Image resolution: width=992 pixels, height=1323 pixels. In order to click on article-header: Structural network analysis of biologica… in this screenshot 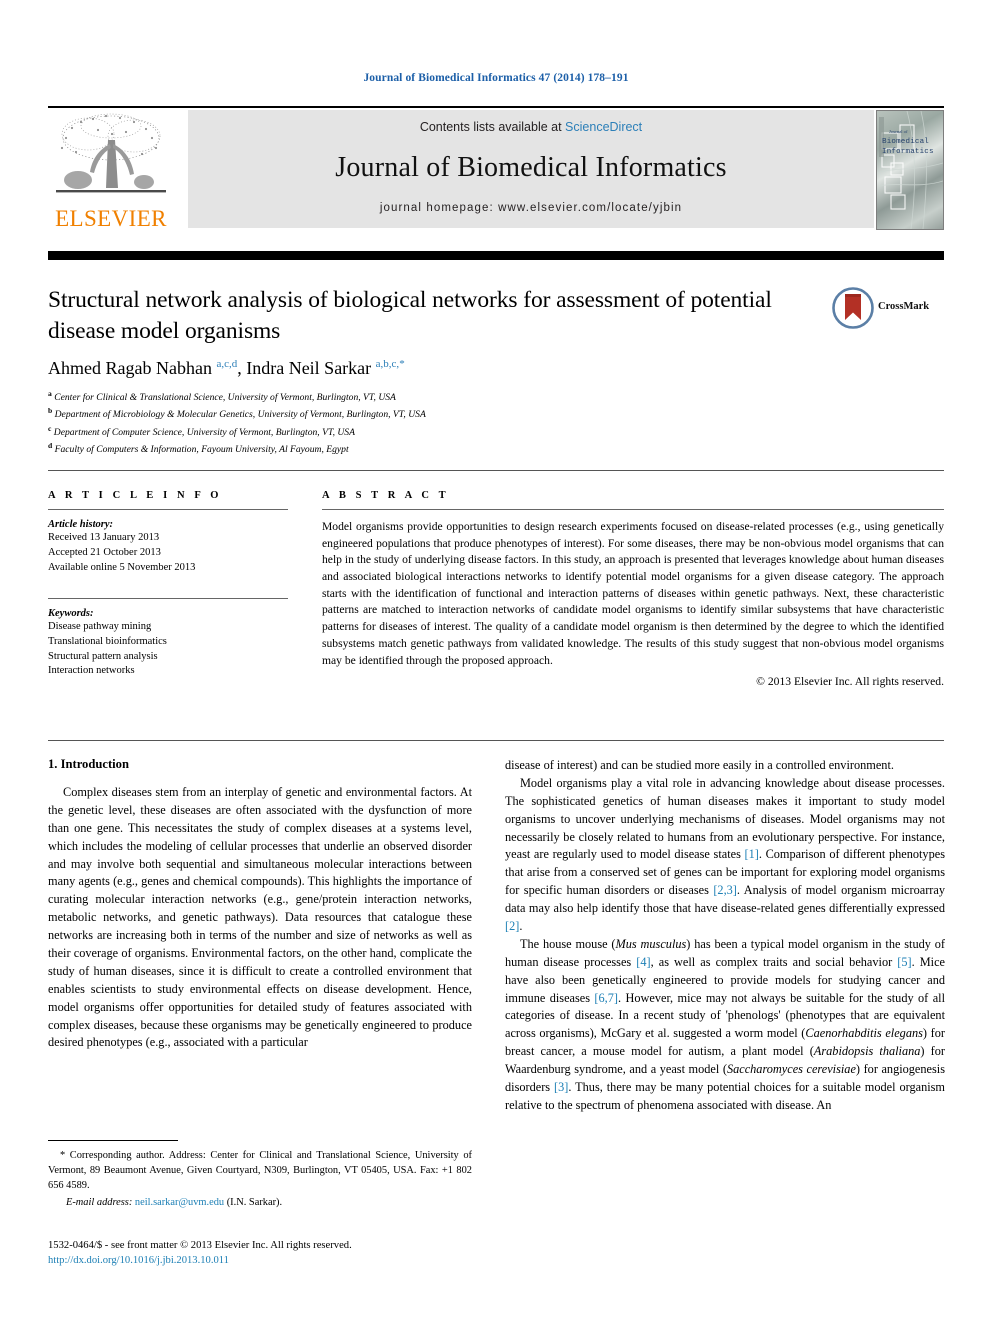, I will do `click(496, 371)`.